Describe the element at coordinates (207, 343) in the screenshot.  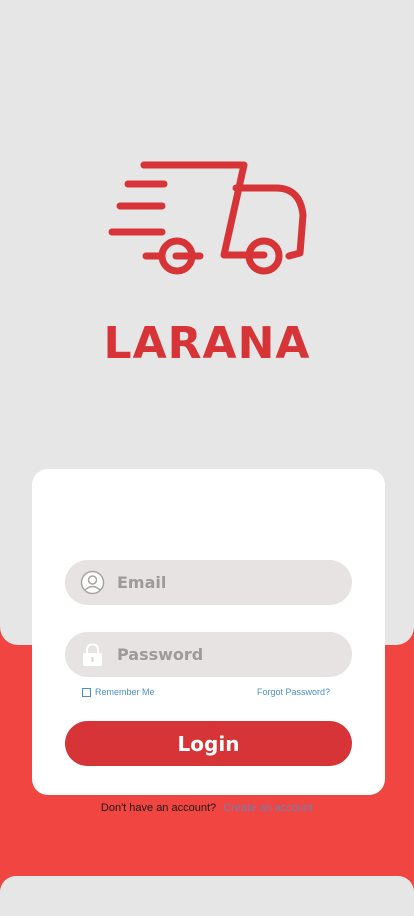
I see `brand-title: LARANA` at that location.